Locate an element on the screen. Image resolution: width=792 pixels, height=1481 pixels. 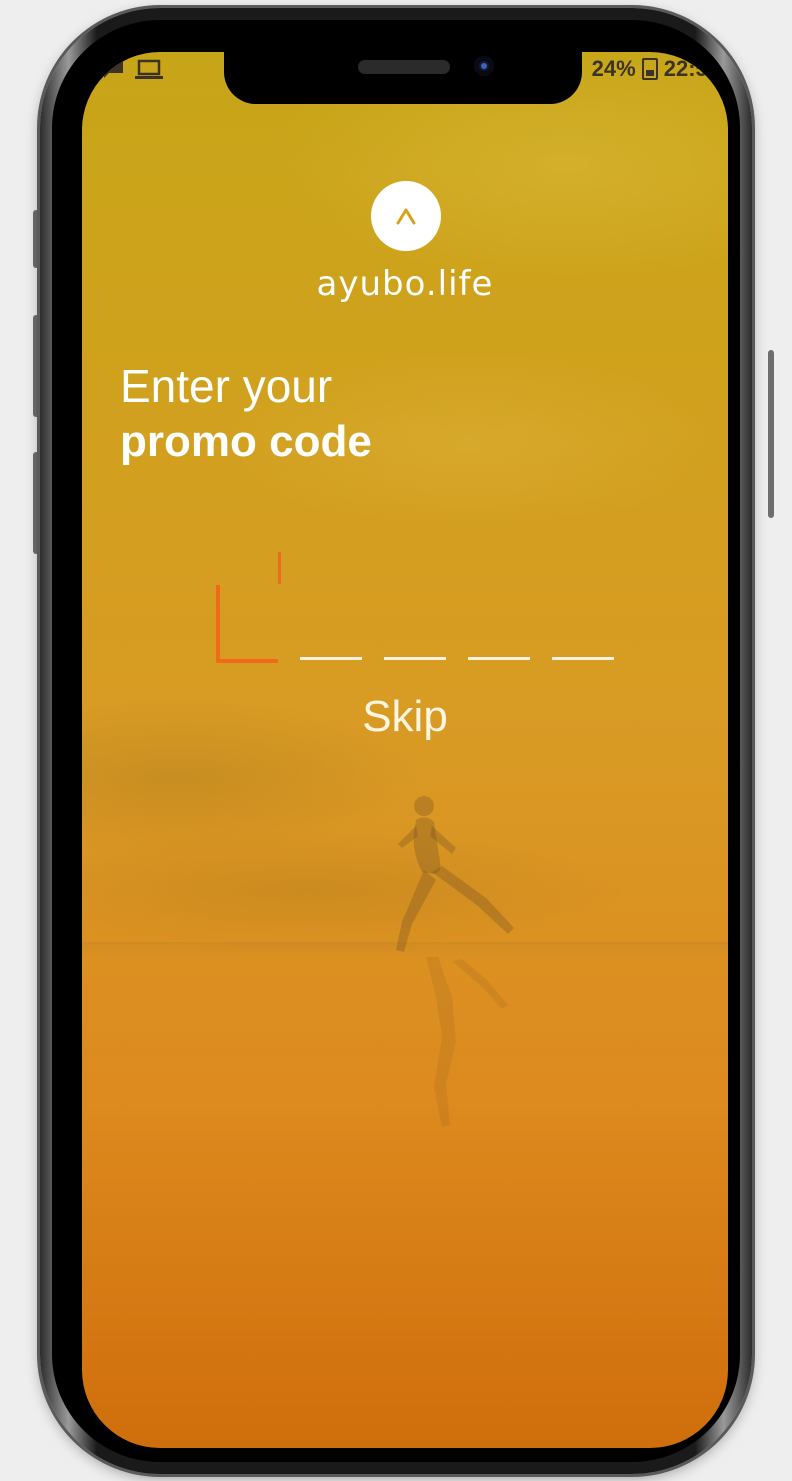
phone-notch is located at coordinates (403, 76).